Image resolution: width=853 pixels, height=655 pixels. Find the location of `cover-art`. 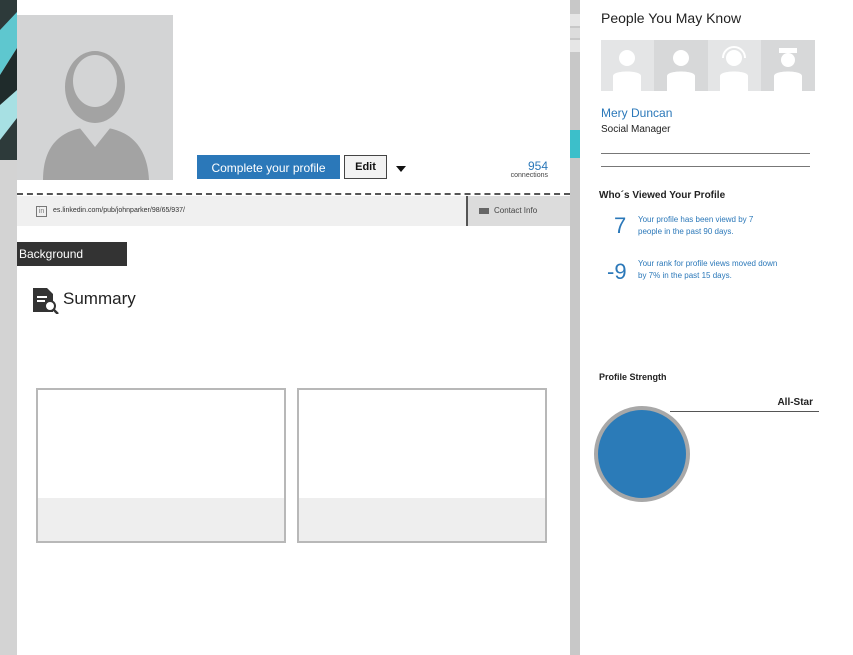

cover-art is located at coordinates (8, 80).